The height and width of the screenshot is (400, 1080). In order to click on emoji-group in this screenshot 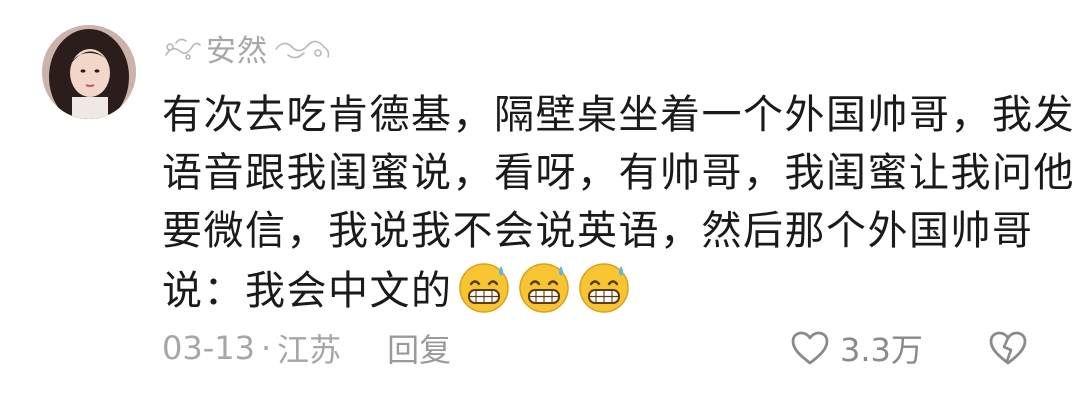, I will do `click(544, 287)`.